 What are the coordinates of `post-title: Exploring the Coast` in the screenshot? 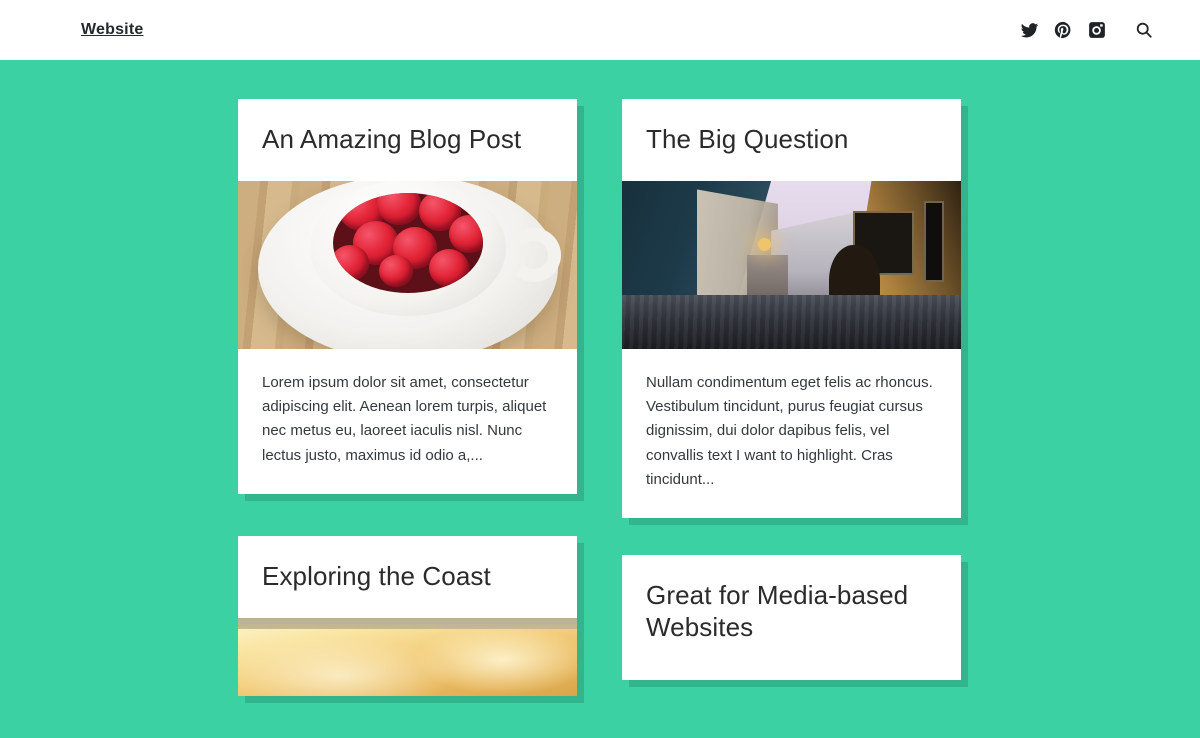 It's located at (376, 575).